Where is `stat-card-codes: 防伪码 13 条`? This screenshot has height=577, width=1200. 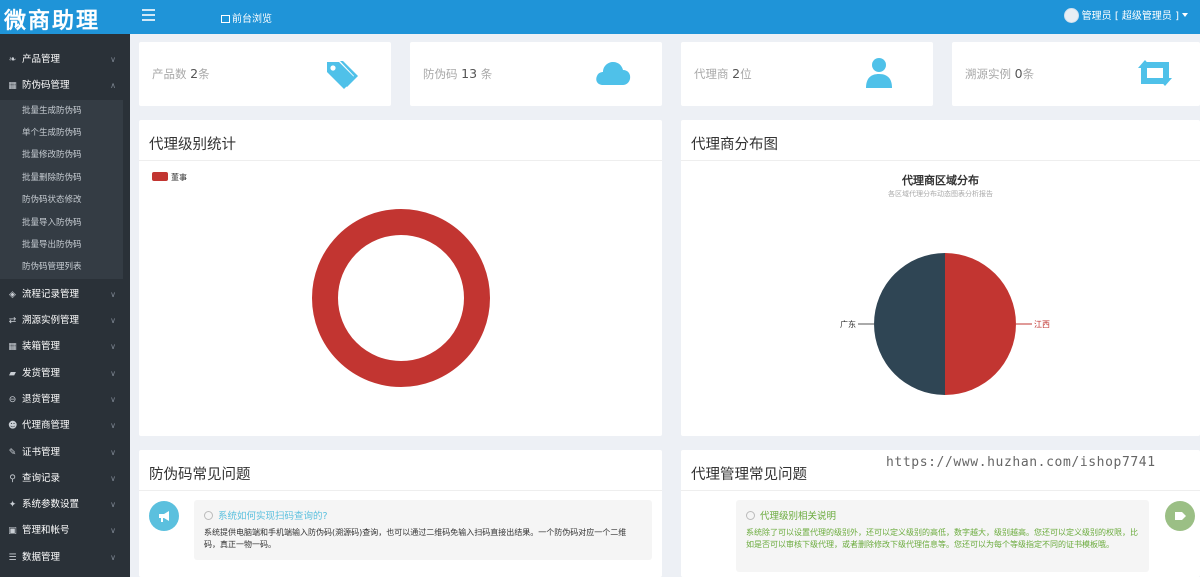 stat-card-codes: 防伪码 13 条 is located at coordinates (536, 74).